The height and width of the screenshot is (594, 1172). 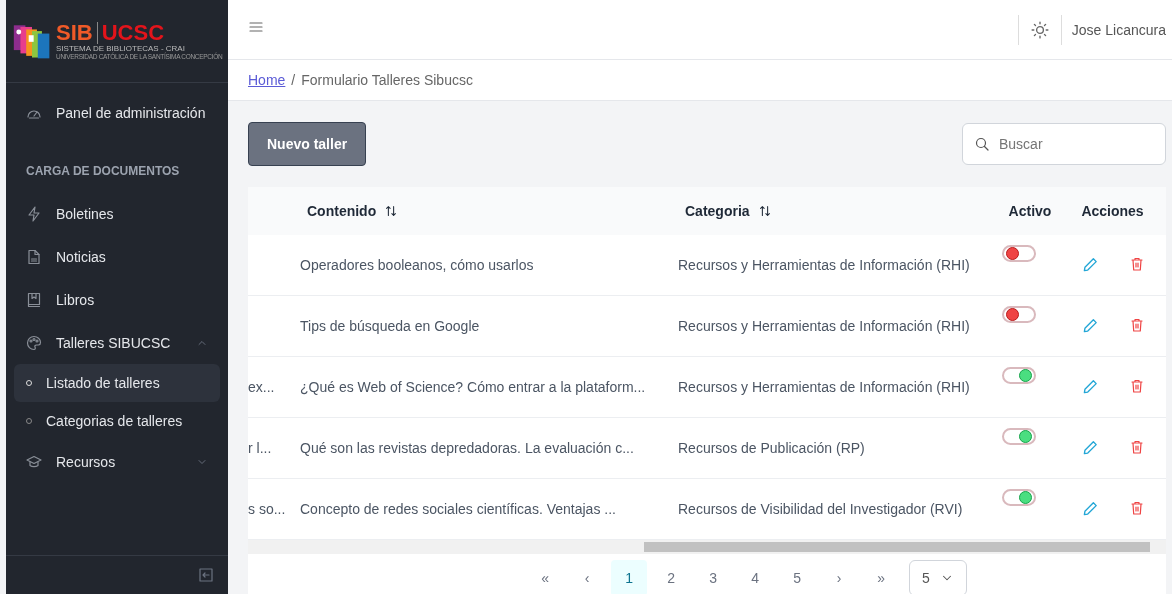 What do you see at coordinates (881, 577) in the screenshot?
I see `last-page-button: »` at bounding box center [881, 577].